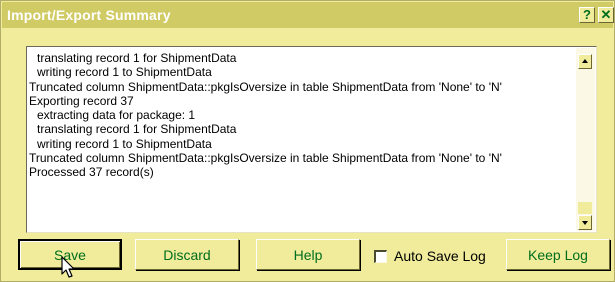  Describe the element at coordinates (116, 115) in the screenshot. I see `log-line: extracting data for package: 1` at that location.